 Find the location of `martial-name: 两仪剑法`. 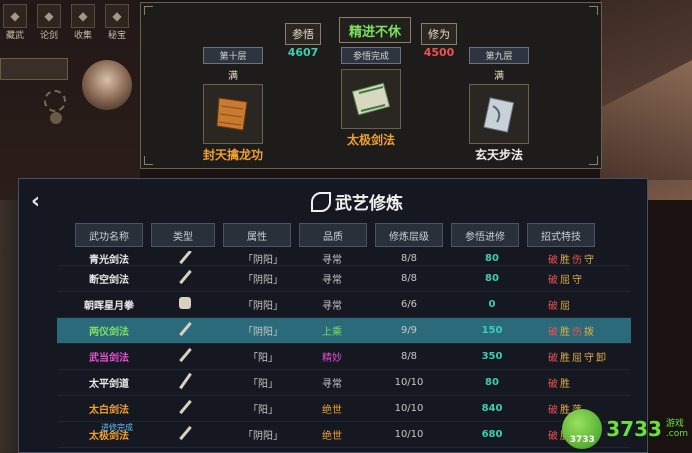

martial-name: 两仪剑法 is located at coordinates (109, 332).